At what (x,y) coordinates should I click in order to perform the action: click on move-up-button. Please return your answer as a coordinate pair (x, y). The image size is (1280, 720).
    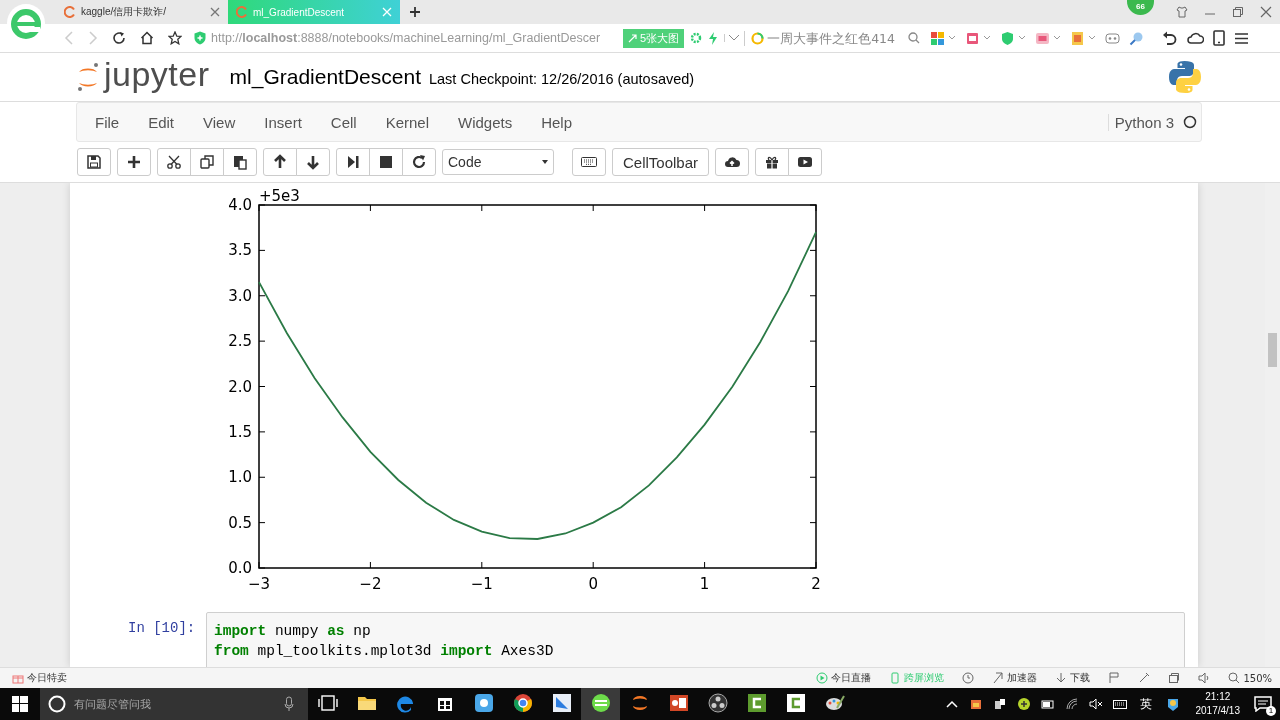
    Looking at the image, I should click on (280, 162).